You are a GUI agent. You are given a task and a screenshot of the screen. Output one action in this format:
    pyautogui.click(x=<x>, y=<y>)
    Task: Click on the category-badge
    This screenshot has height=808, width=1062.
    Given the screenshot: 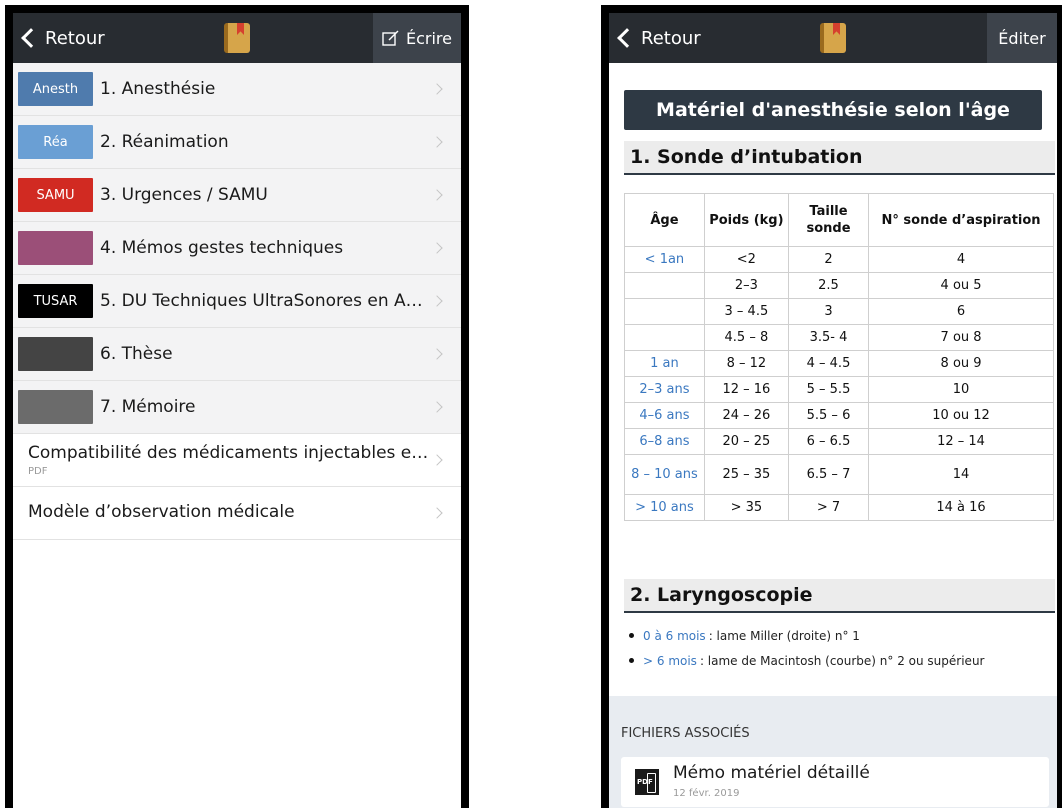 What is the action you would take?
    pyautogui.click(x=55, y=354)
    